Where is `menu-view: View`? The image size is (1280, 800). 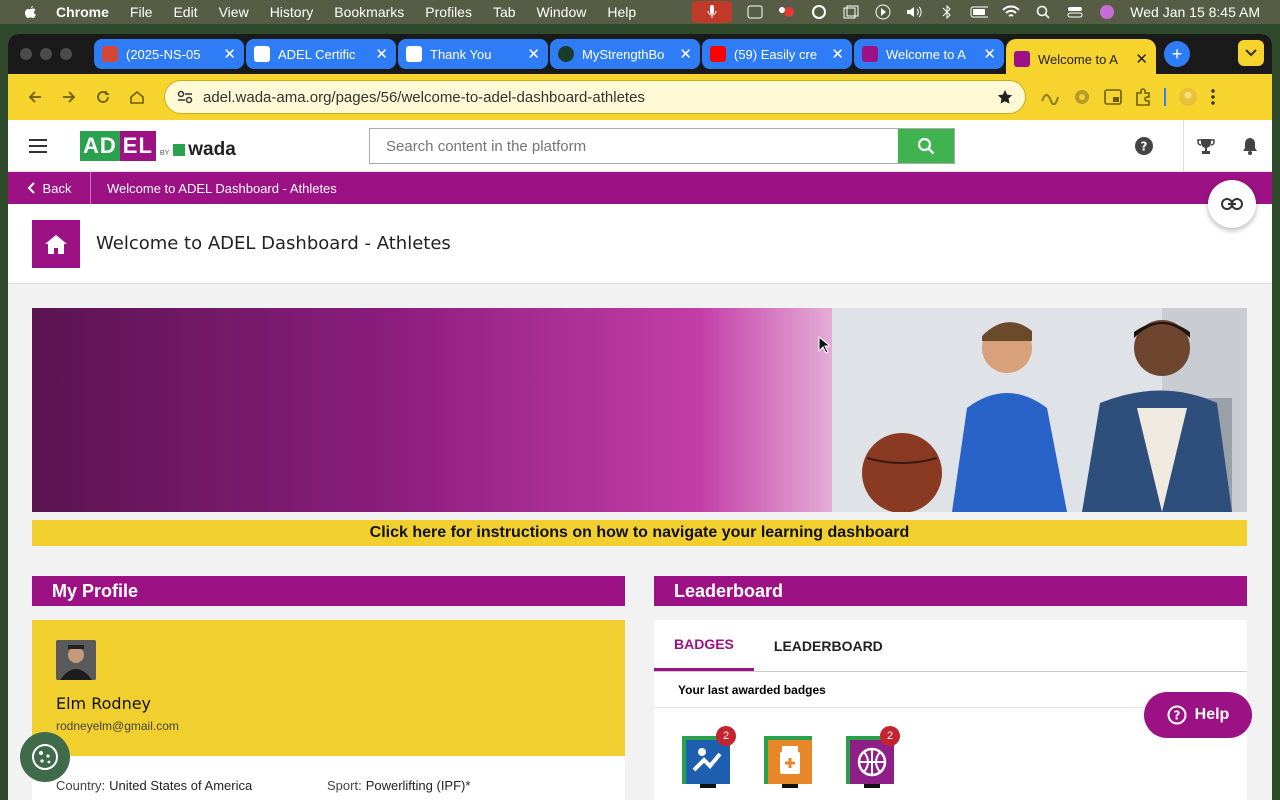 menu-view: View is located at coordinates (234, 12).